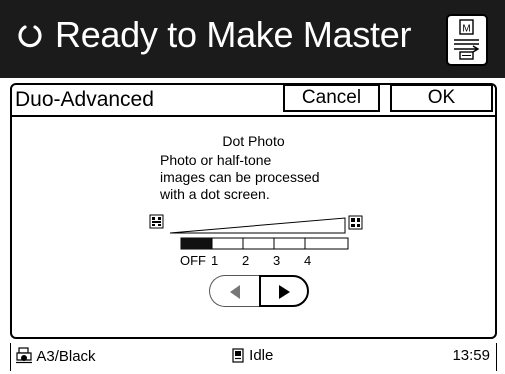 This screenshot has height=374, width=505. I want to click on ready-circle-icon, so click(30, 36).